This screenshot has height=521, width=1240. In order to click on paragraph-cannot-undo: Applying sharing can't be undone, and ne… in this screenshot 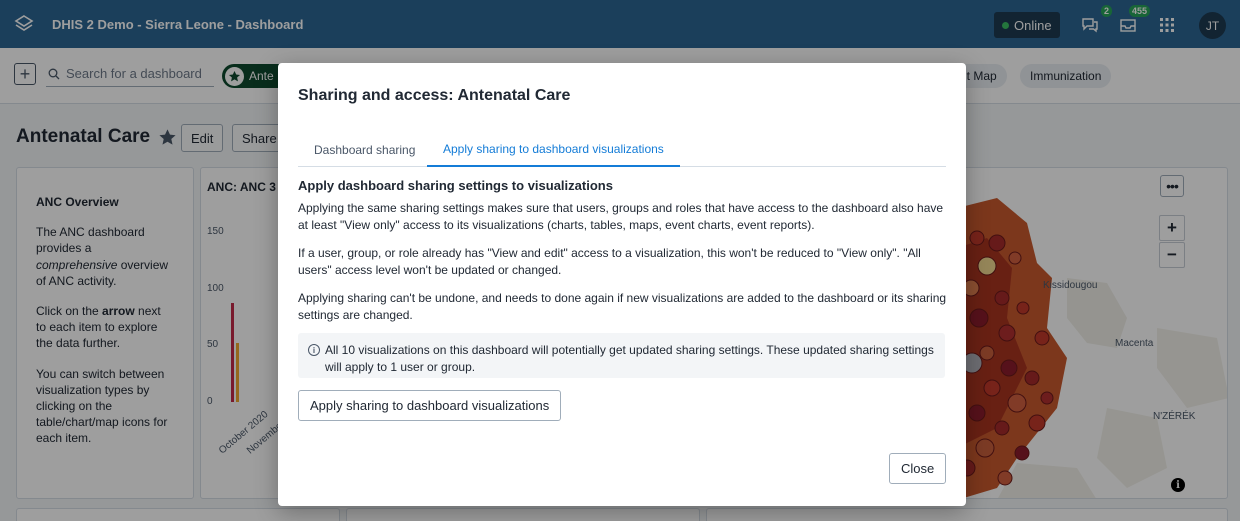, I will do `click(622, 306)`.